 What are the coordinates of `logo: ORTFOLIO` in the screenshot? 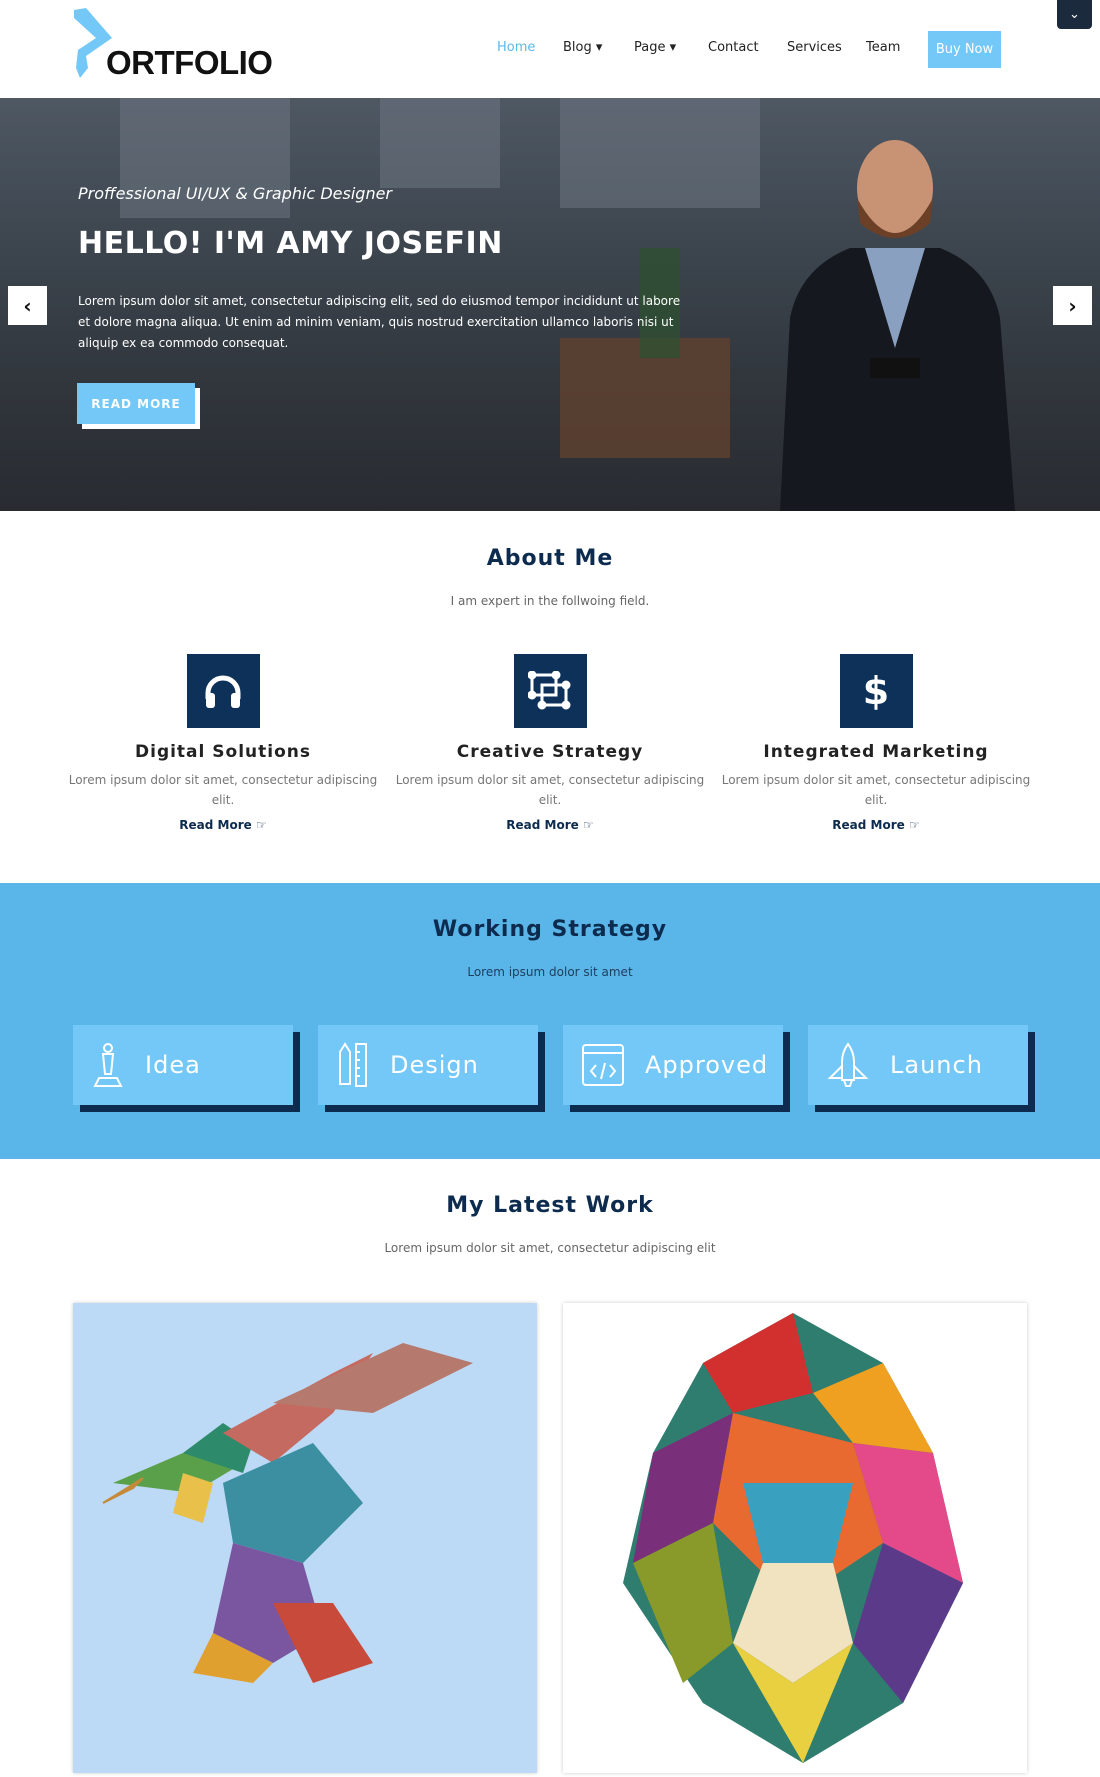 It's located at (177, 45).